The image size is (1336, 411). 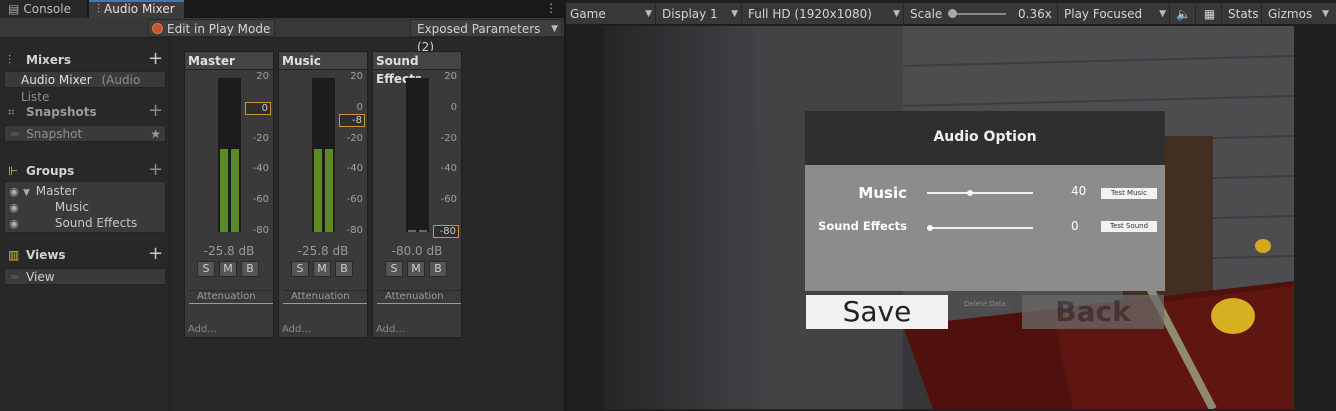 What do you see at coordinates (985, 138) in the screenshot?
I see `audio-option-title: Audio Option` at bounding box center [985, 138].